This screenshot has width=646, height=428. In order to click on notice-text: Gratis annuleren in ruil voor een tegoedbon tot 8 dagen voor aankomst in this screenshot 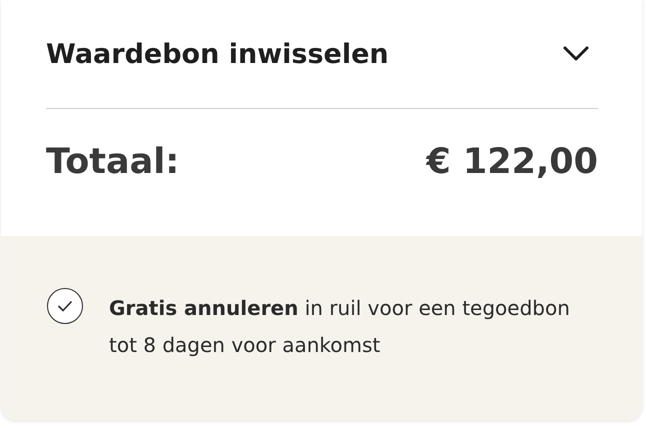, I will do `click(340, 327)`.